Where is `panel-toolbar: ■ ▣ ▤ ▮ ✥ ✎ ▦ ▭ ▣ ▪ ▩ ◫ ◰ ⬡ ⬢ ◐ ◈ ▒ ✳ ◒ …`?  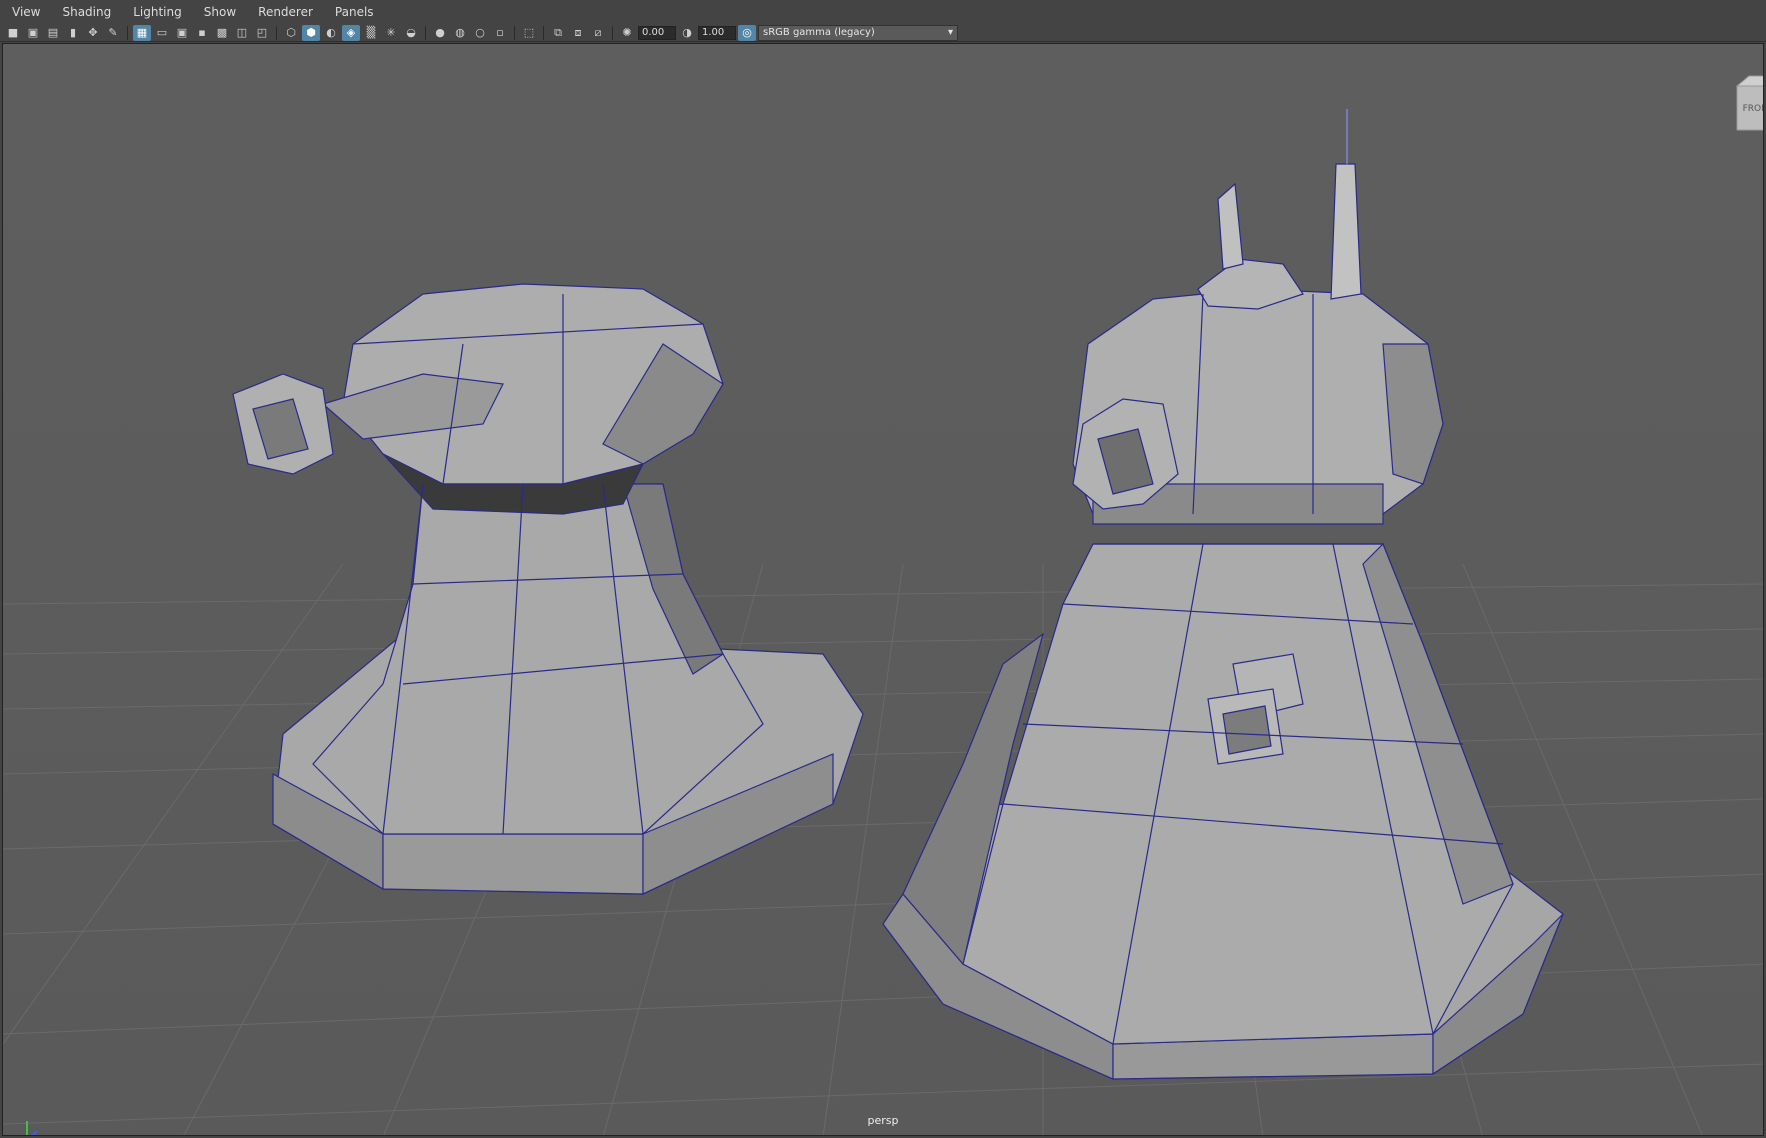 panel-toolbar: ■ ▣ ▤ ▮ ✥ ✎ ▦ ▭ ▣ ▪ ▩ ◫ ◰ ⬡ ⬢ ◐ ◈ ▒ ✳ ◒ … is located at coordinates (883, 33).